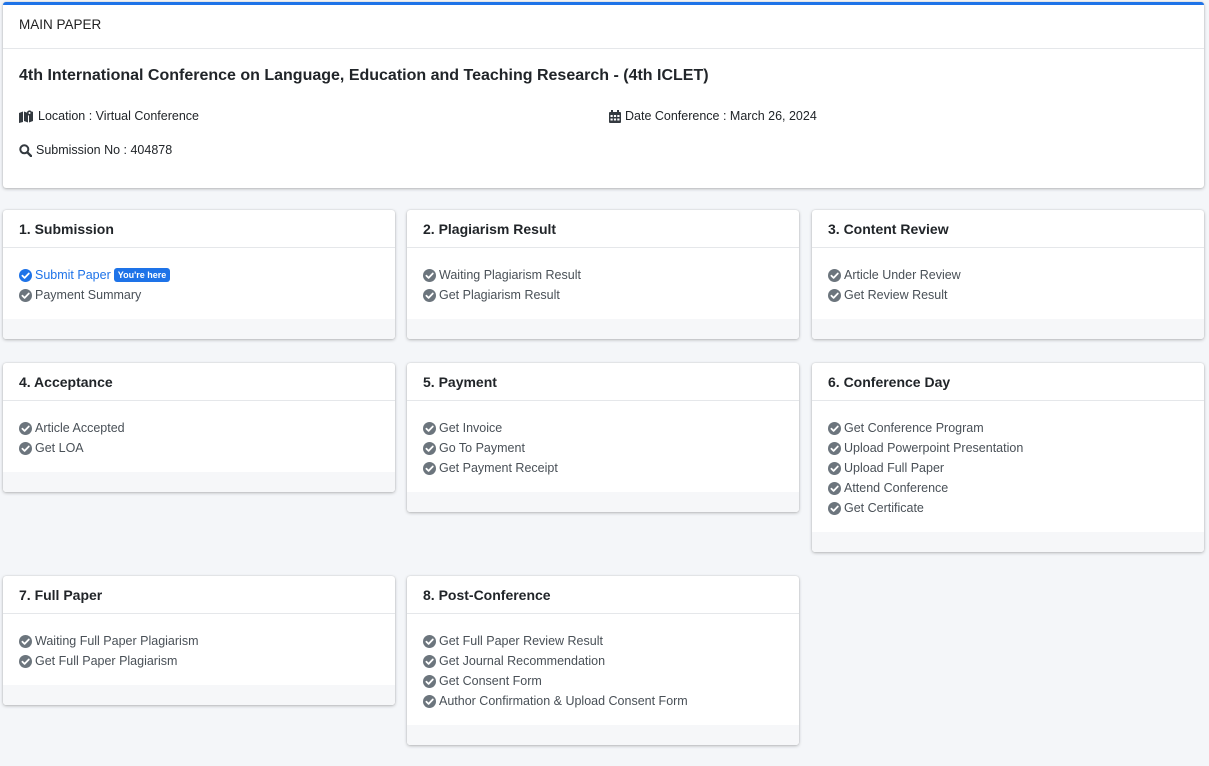 Image resolution: width=1209 pixels, height=766 pixels. Describe the element at coordinates (1008, 488) in the screenshot. I see `step-item-attend-conference: Attend Conference` at that location.